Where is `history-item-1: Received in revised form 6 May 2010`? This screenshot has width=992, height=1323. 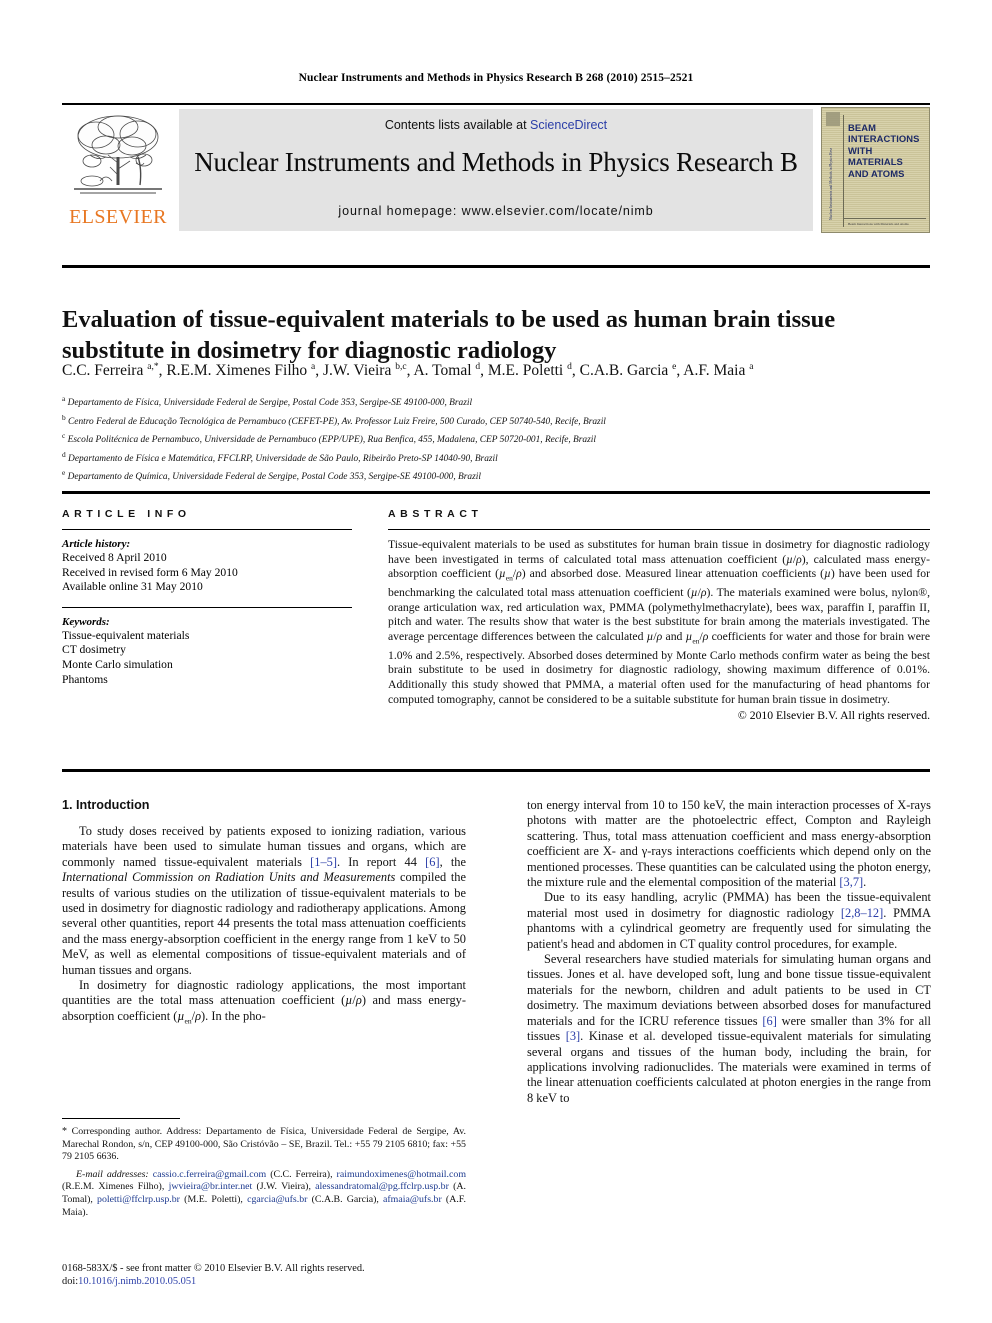
history-item-1: Received in revised form 6 May 2010 is located at coordinates (150, 572).